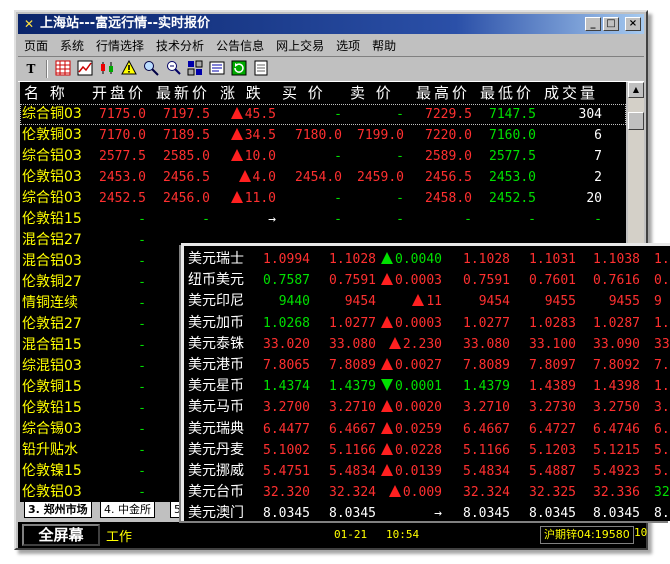  Describe the element at coordinates (658, 302) in the screenshot. I see `fx-cell-g: 9` at that location.